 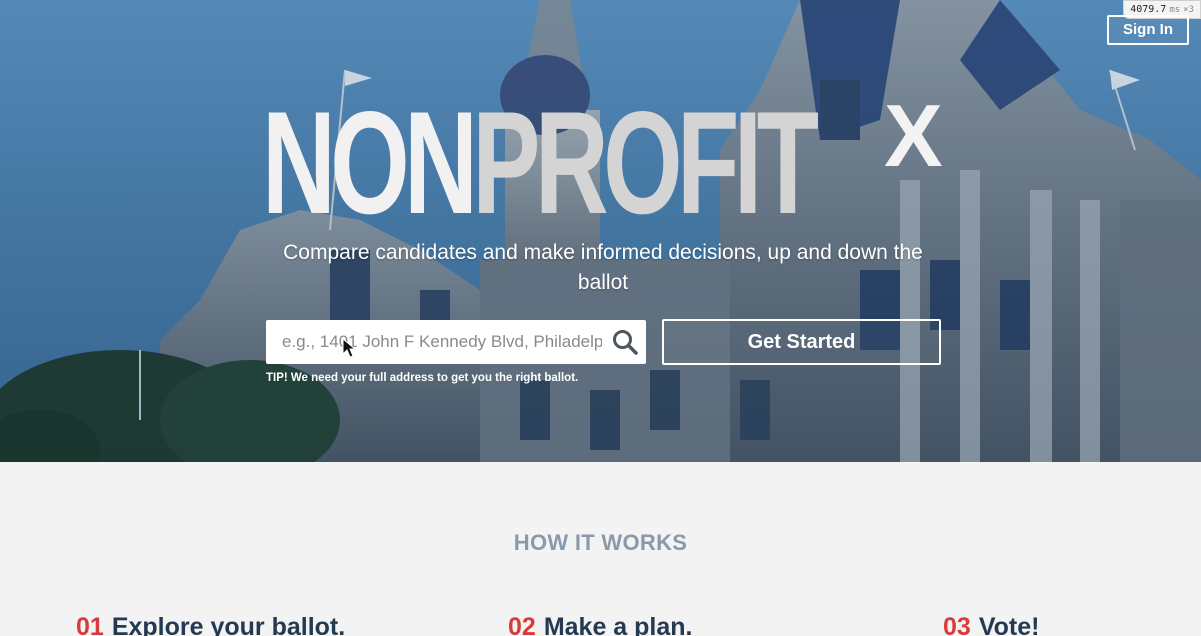 What do you see at coordinates (434, 342) in the screenshot?
I see `address-search-input` at bounding box center [434, 342].